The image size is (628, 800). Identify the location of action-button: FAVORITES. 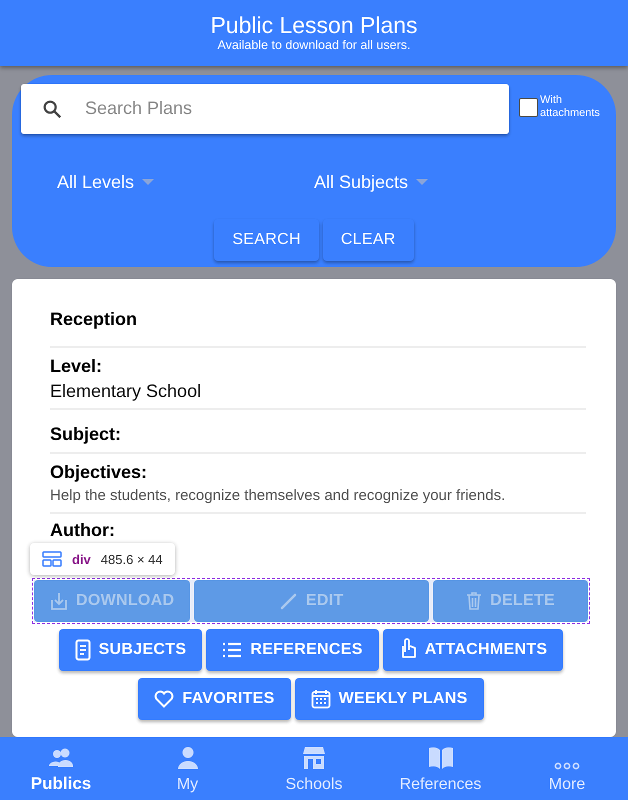
(214, 699).